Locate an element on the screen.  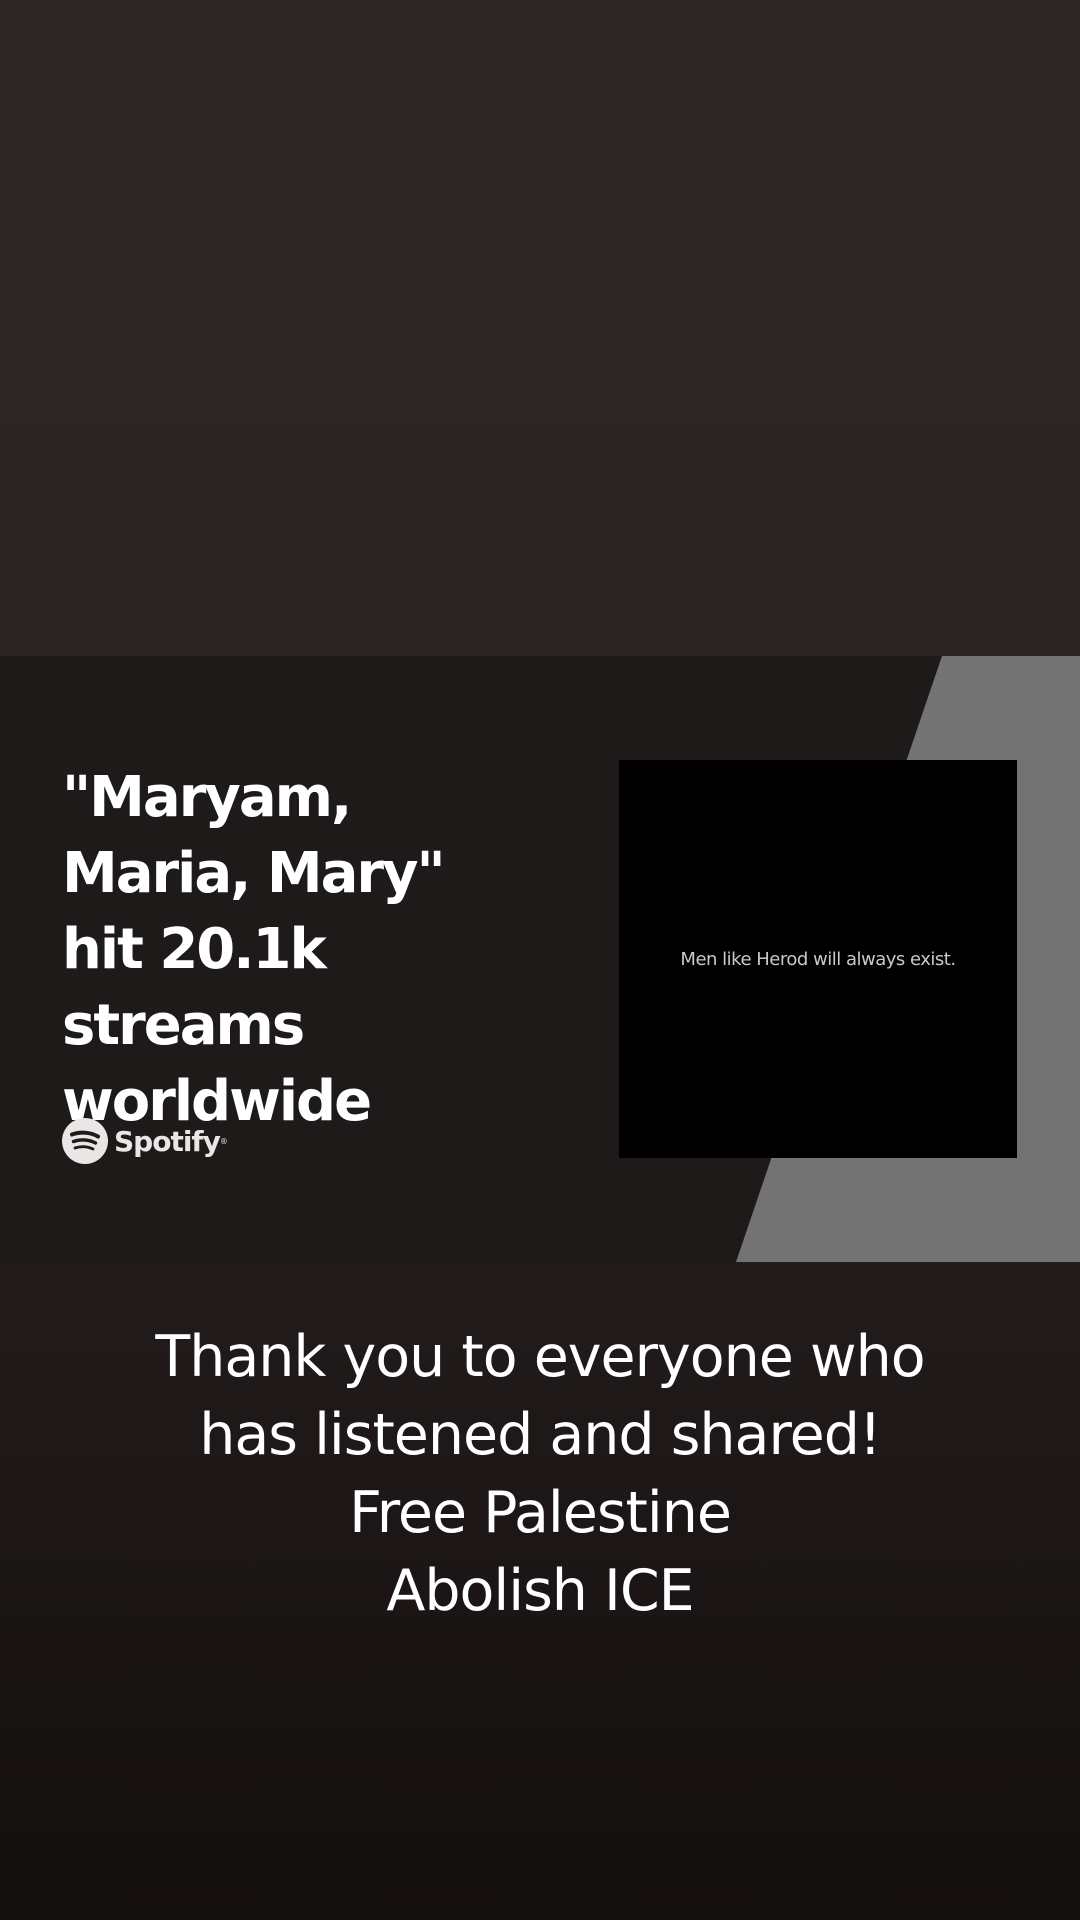
caption-line: Thank you to everyone who is located at coordinates (540, 1357).